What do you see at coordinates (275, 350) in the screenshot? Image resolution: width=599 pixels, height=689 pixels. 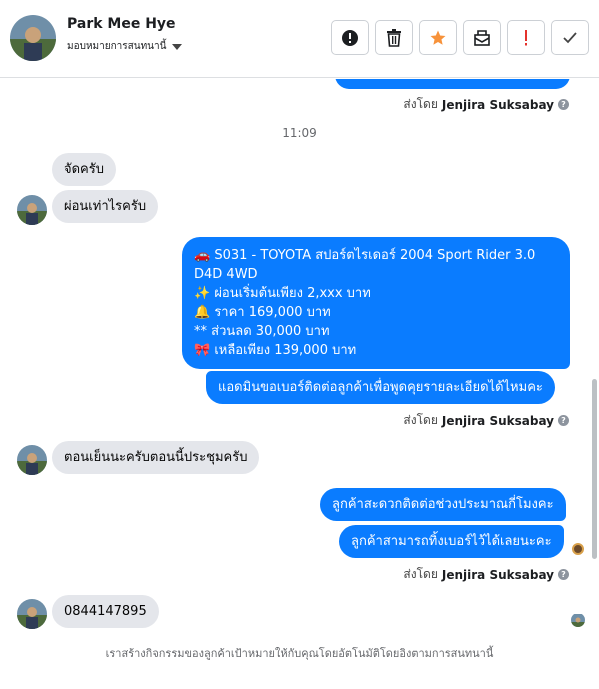 I see `listing-final-price-line: 🎀 เหลือเพียง 139,000 บาท` at bounding box center [275, 350].